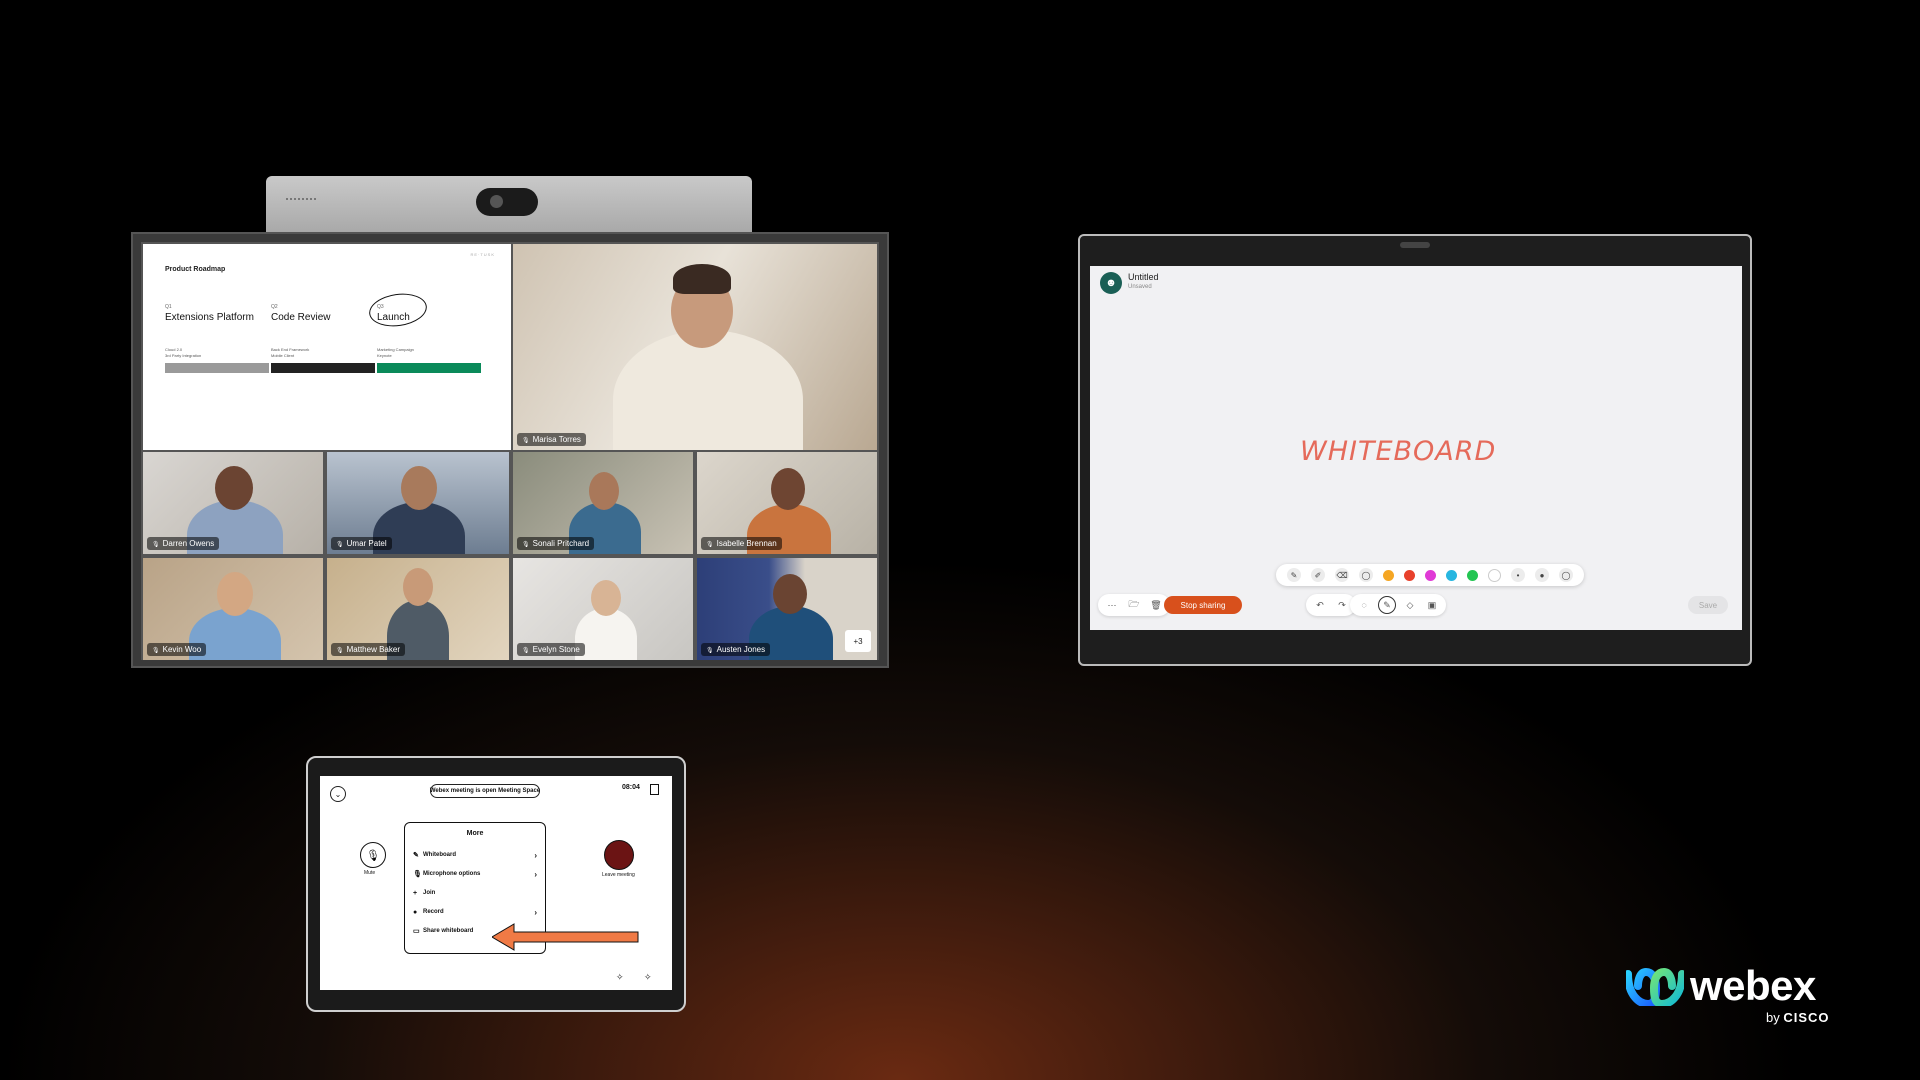 The height and width of the screenshot is (1080, 1920). What do you see at coordinates (551, 649) in the screenshot?
I see `participant-name: Evelyn Stone` at bounding box center [551, 649].